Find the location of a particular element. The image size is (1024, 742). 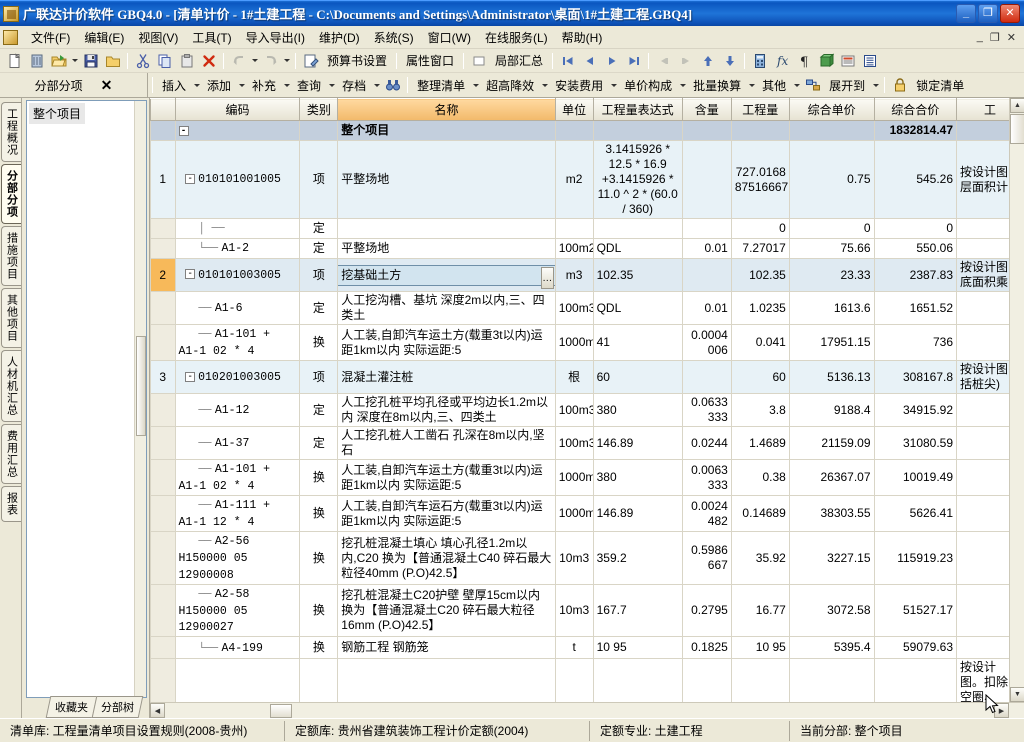

undo-icon is located at coordinates (238, 60).